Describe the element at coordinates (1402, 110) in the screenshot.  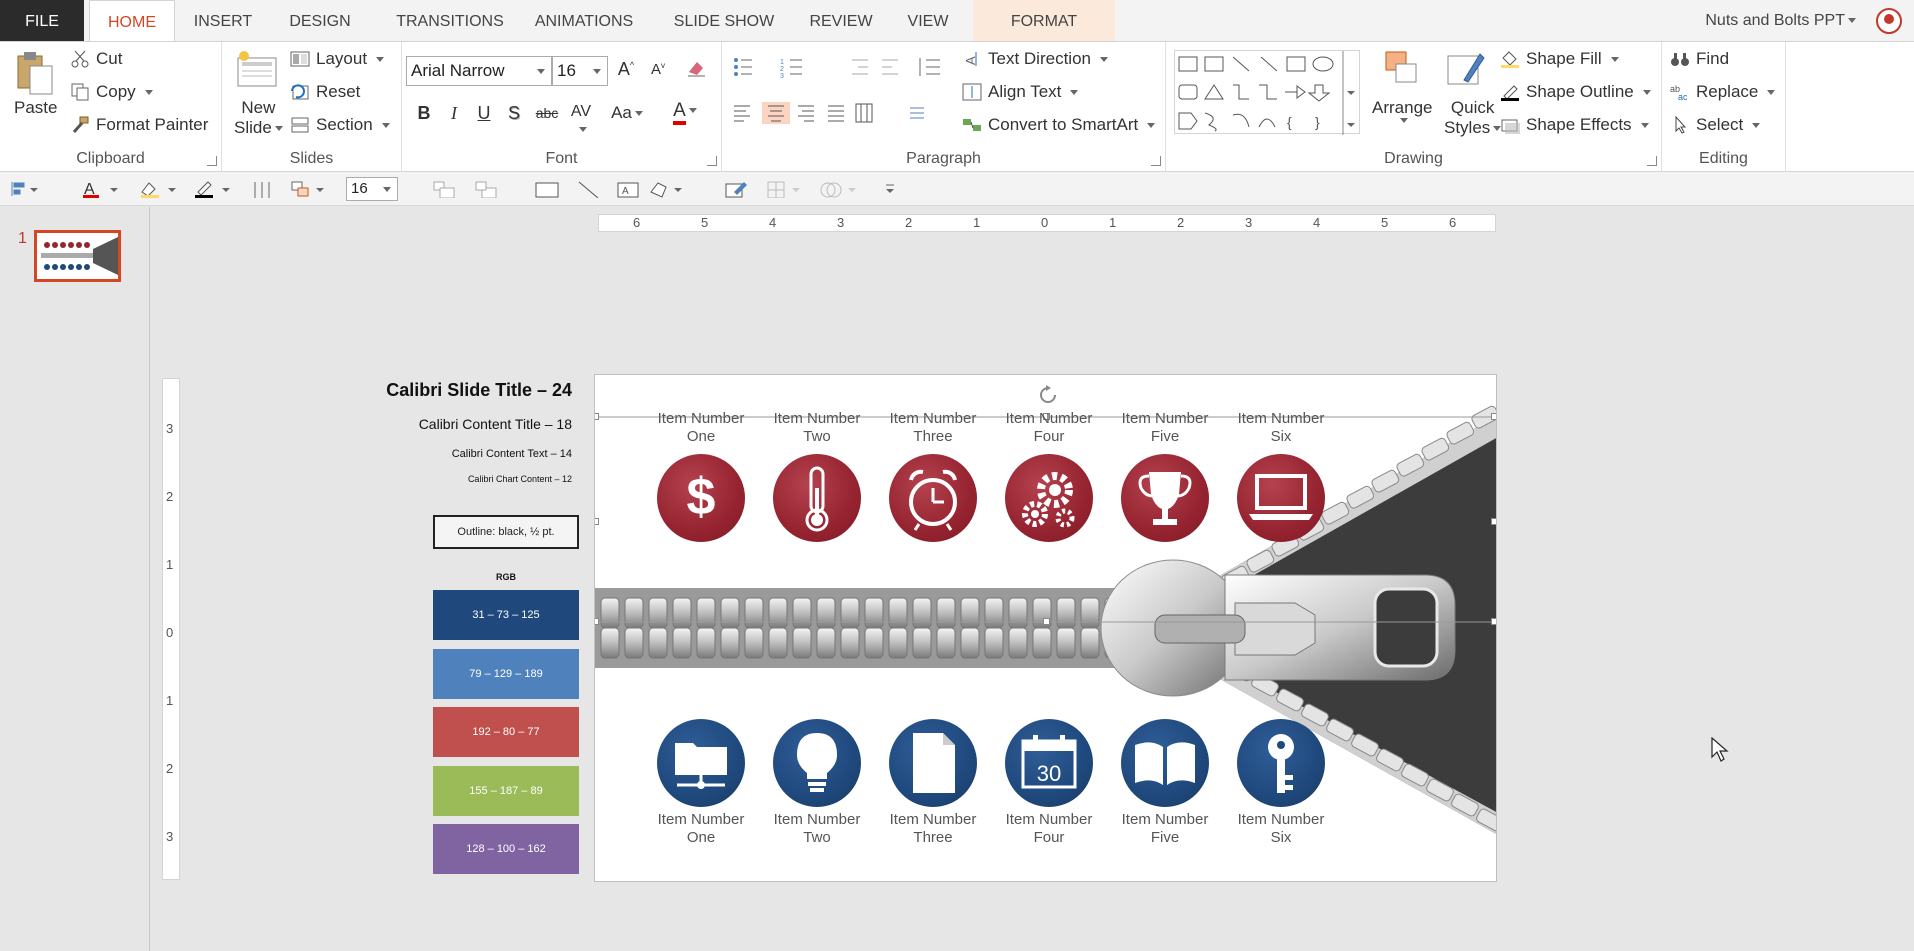
I see `arrange-button: Arrange` at that location.